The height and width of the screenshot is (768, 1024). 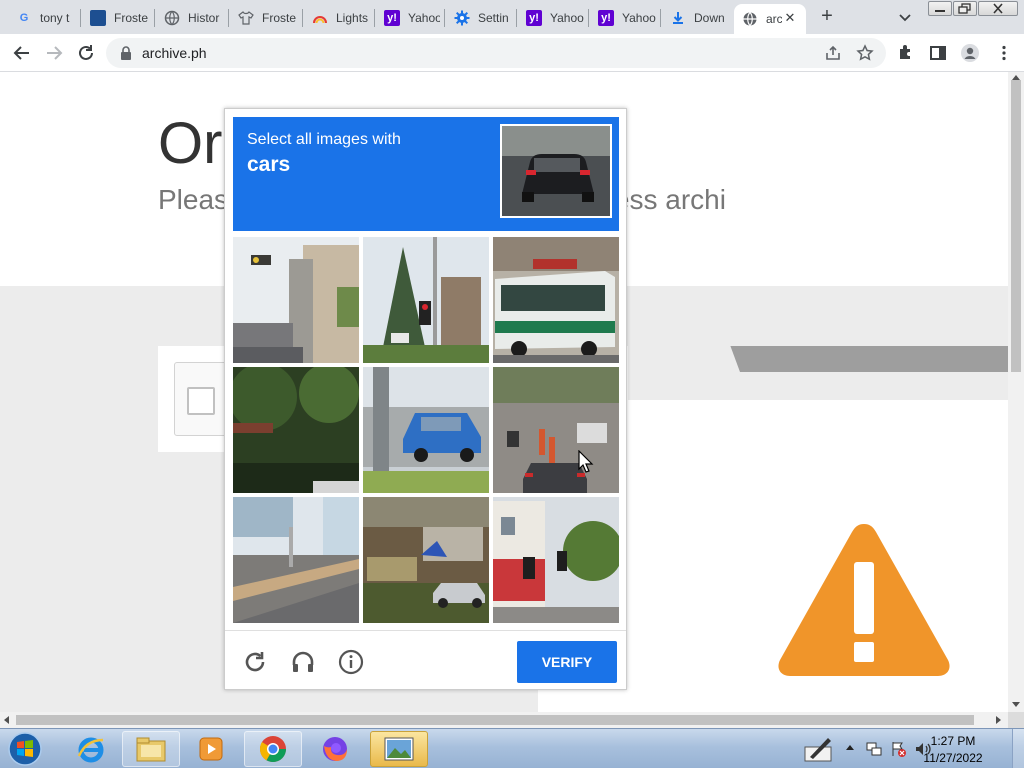 I want to click on tab-froste-1: Froste, so click(x=118, y=18).